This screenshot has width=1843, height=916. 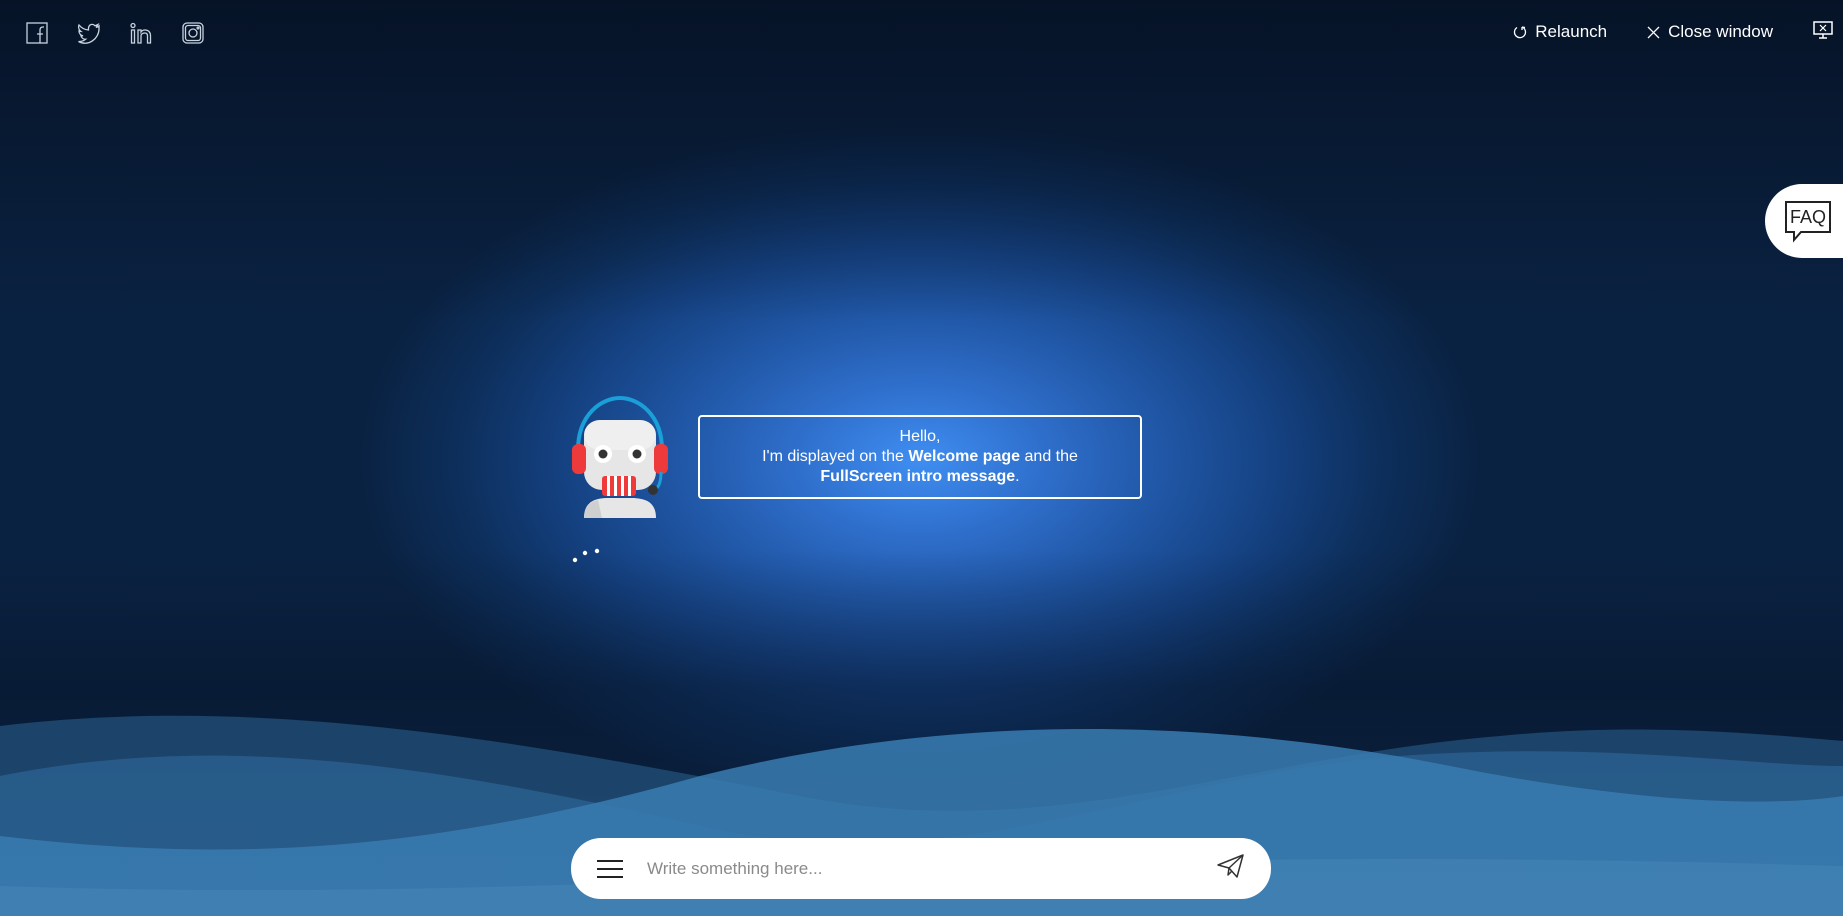 I want to click on social-links, so click(x=115, y=33).